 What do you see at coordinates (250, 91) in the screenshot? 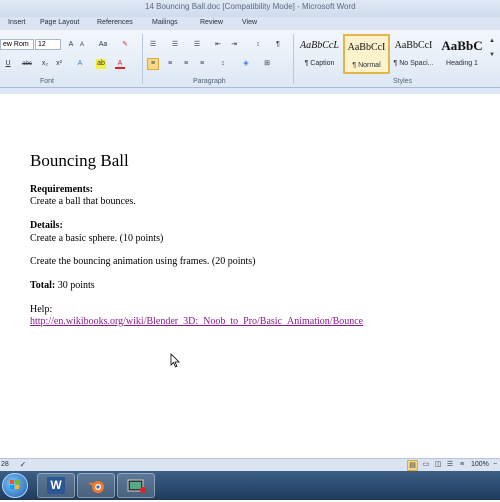
I see `page-top-edge` at bounding box center [250, 91].